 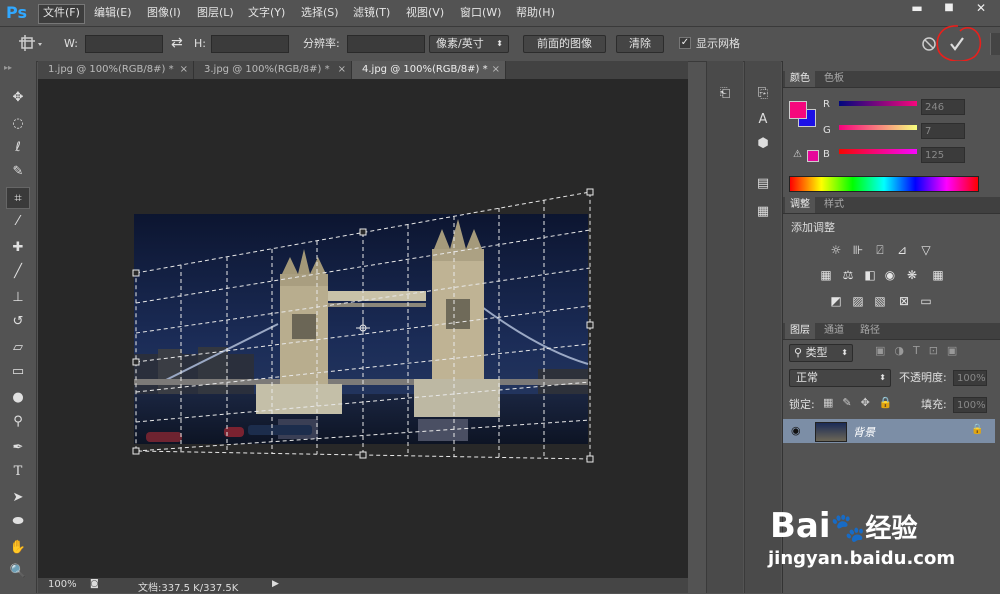 What do you see at coordinates (800, 205) in the screenshot?
I see `tab-adjustments: 调整` at bounding box center [800, 205].